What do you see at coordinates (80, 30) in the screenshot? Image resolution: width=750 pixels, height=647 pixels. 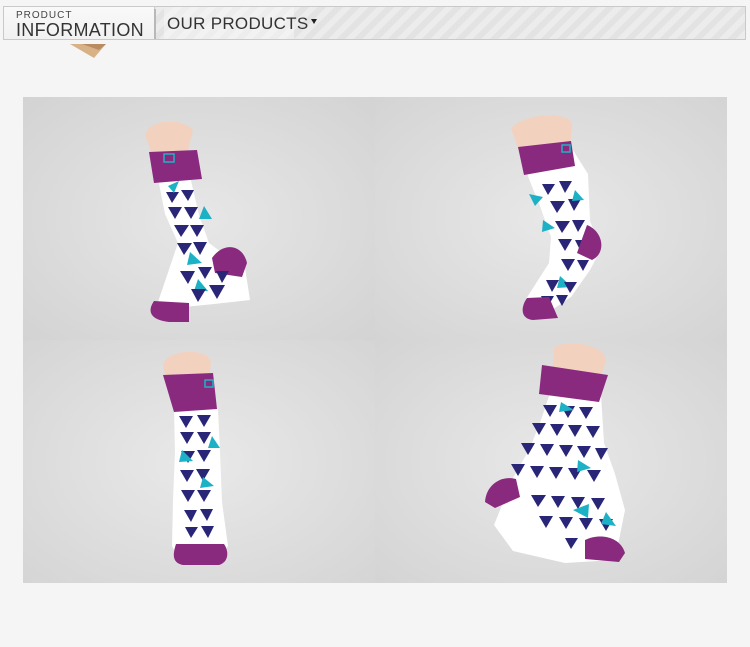 I see `section-title-big: INFORMATION` at bounding box center [80, 30].